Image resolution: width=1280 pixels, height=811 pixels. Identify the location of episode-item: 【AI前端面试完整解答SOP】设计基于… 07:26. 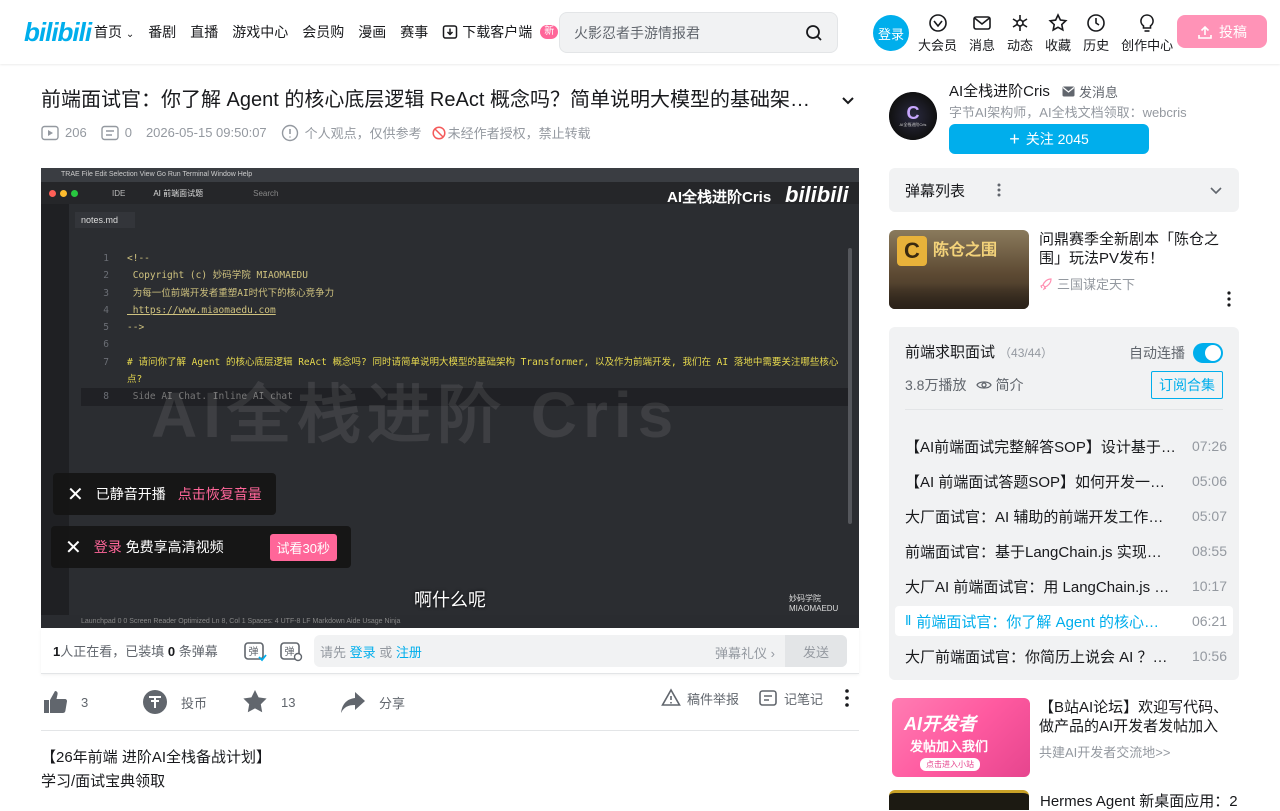
(1064, 446).